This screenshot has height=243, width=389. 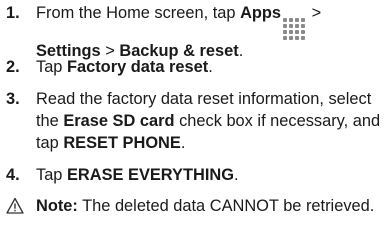 What do you see at coordinates (150, 175) in the screenshot?
I see `erase-everything-label: ERASE EVERYTHING` at bounding box center [150, 175].